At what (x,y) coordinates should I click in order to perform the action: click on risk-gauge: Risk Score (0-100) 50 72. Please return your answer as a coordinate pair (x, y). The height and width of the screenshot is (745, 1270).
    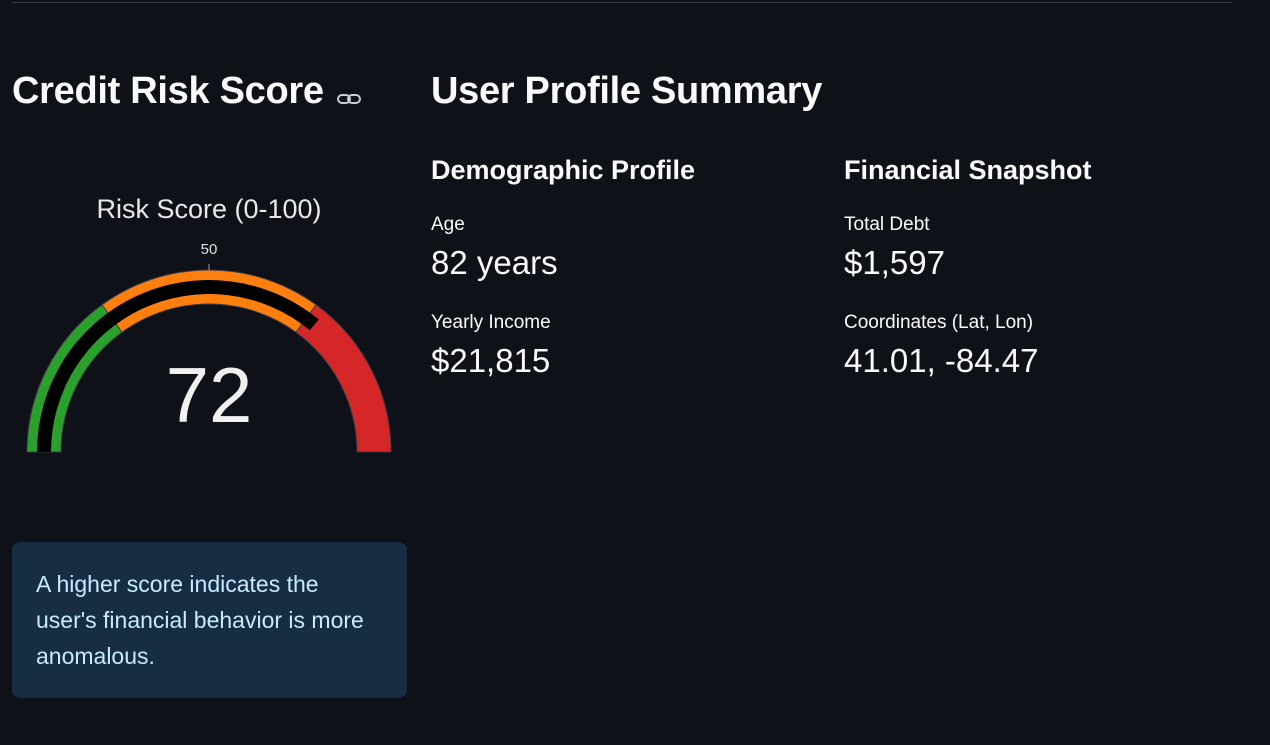
    Looking at the image, I should click on (212, 330).